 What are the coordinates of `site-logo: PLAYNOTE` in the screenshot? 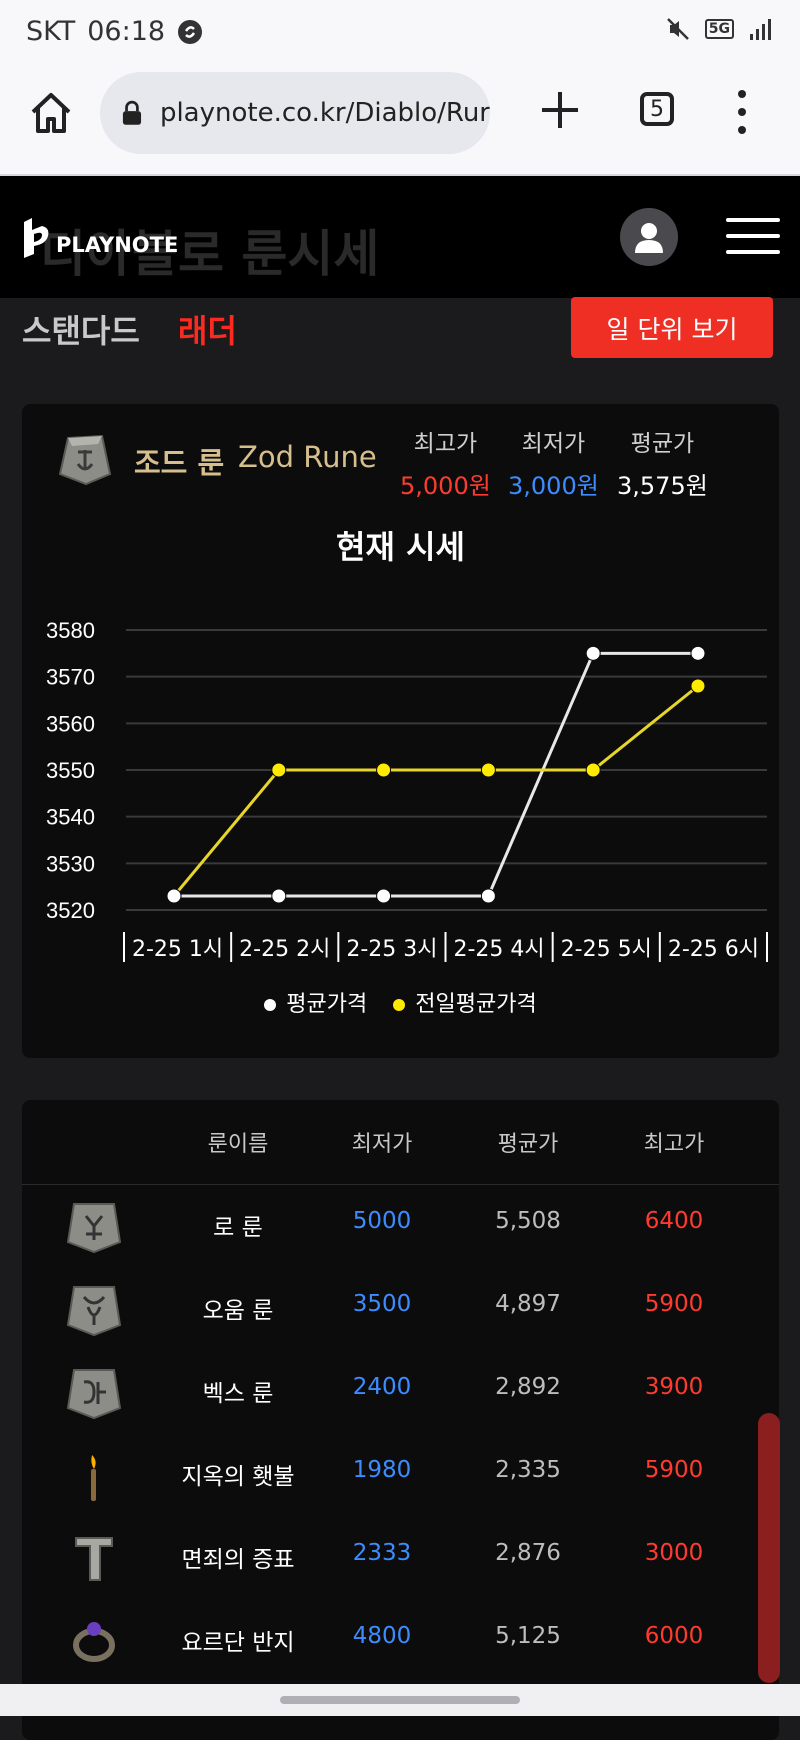 It's located at (99, 238).